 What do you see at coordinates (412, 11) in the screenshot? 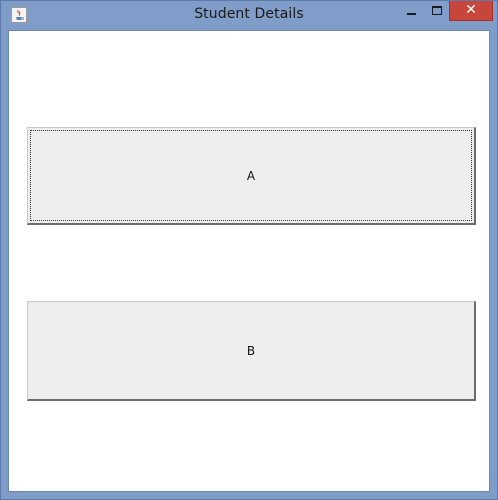
I see `minimize-button` at bounding box center [412, 11].